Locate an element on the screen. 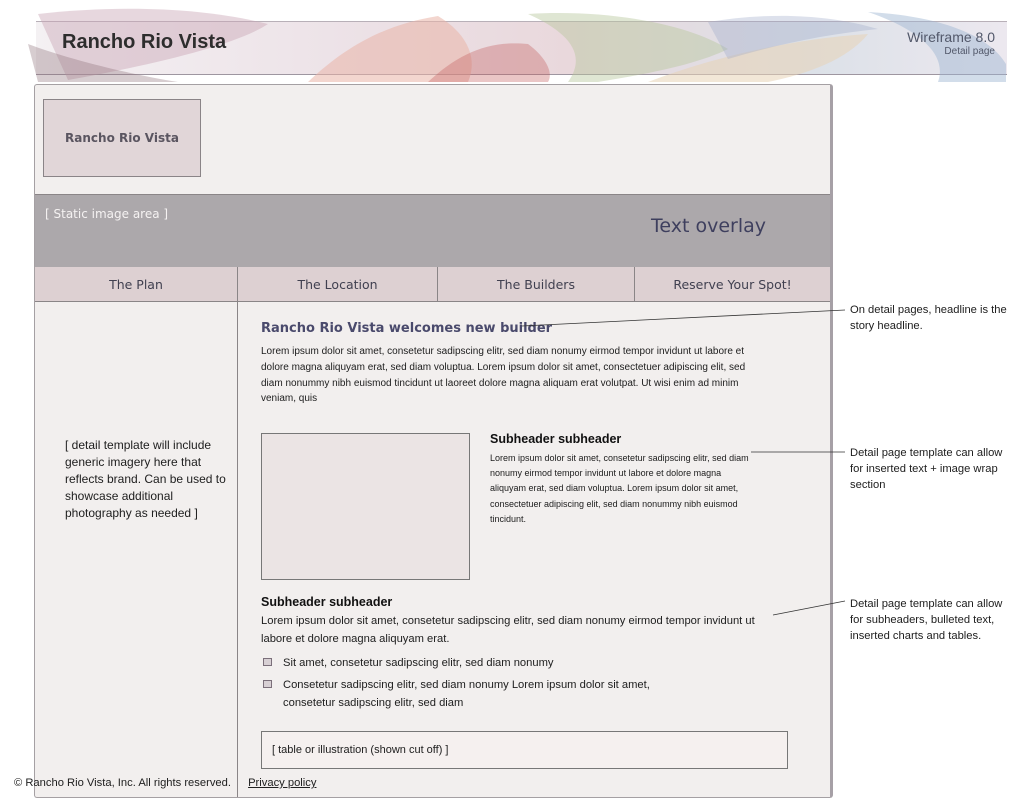 The height and width of the screenshot is (799, 1022). nav-item-the-plan: The Plan is located at coordinates (136, 284).